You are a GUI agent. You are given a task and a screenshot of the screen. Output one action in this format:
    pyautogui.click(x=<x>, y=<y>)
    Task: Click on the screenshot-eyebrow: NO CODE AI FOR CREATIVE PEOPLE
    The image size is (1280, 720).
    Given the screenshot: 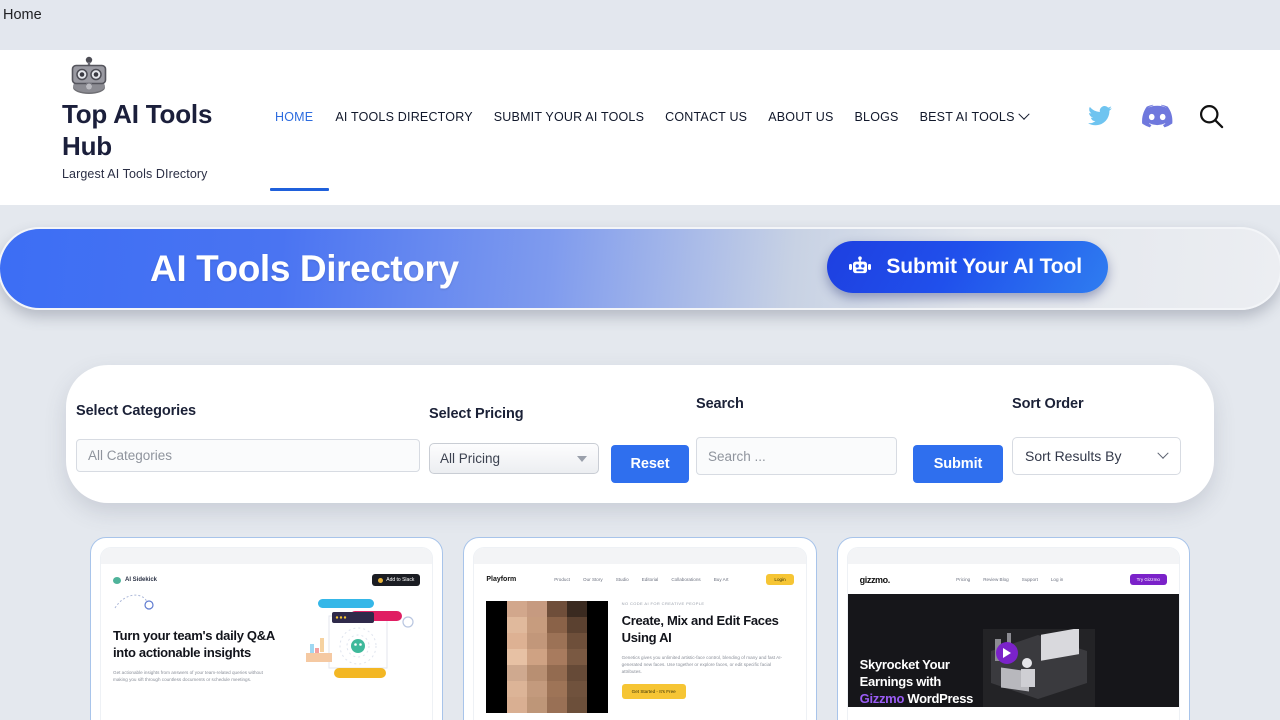 What is the action you would take?
    pyautogui.click(x=663, y=603)
    